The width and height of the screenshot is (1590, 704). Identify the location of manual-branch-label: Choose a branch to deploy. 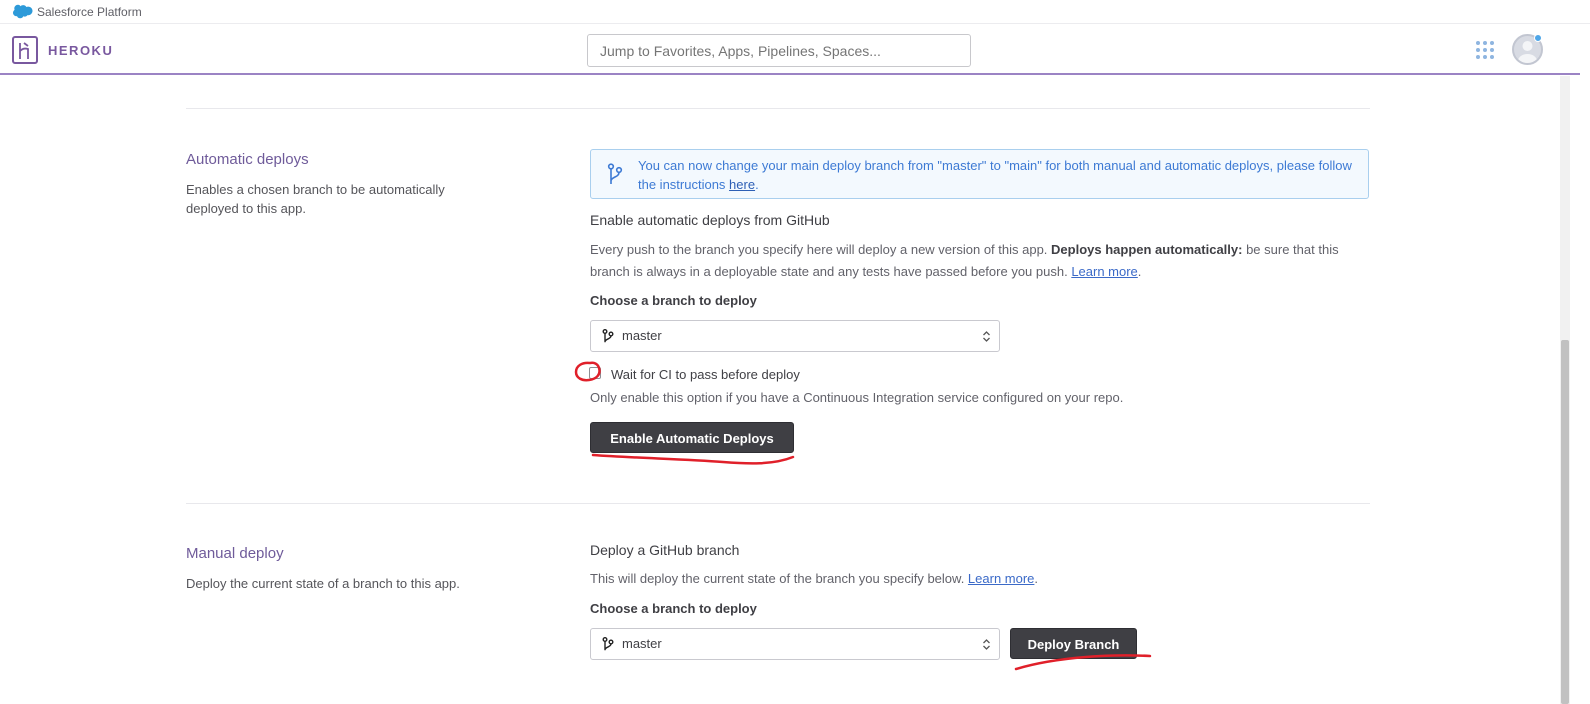
(673, 608).